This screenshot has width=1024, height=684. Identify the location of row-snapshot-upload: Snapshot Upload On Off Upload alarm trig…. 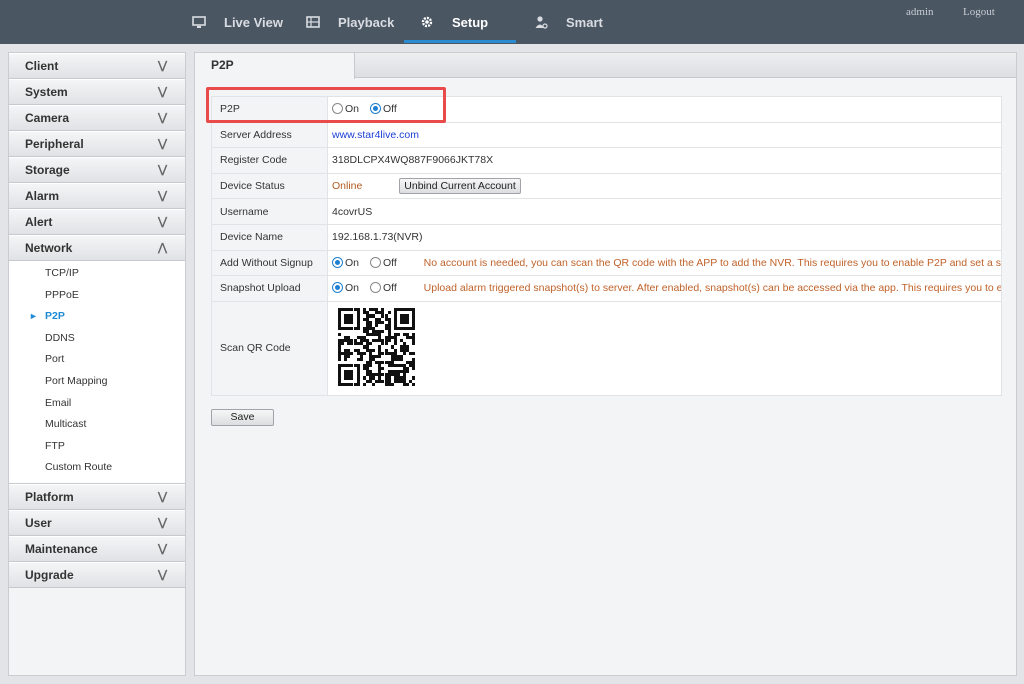
(606, 288).